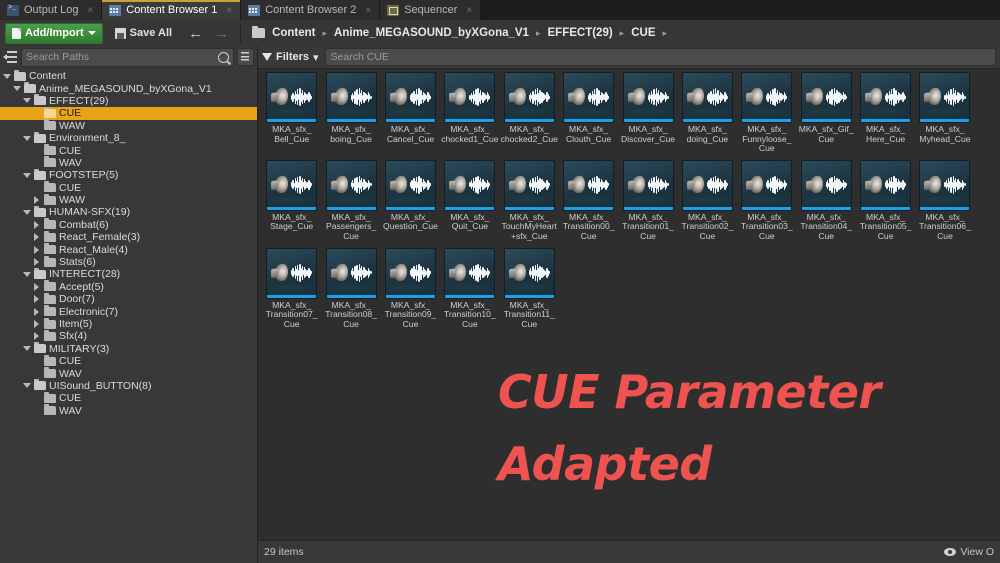  Describe the element at coordinates (128, 88) in the screenshot. I see `tree-item-anime-megasound-byxgona-v1: Anime_MEGASOUND_byXGona_V1` at that location.